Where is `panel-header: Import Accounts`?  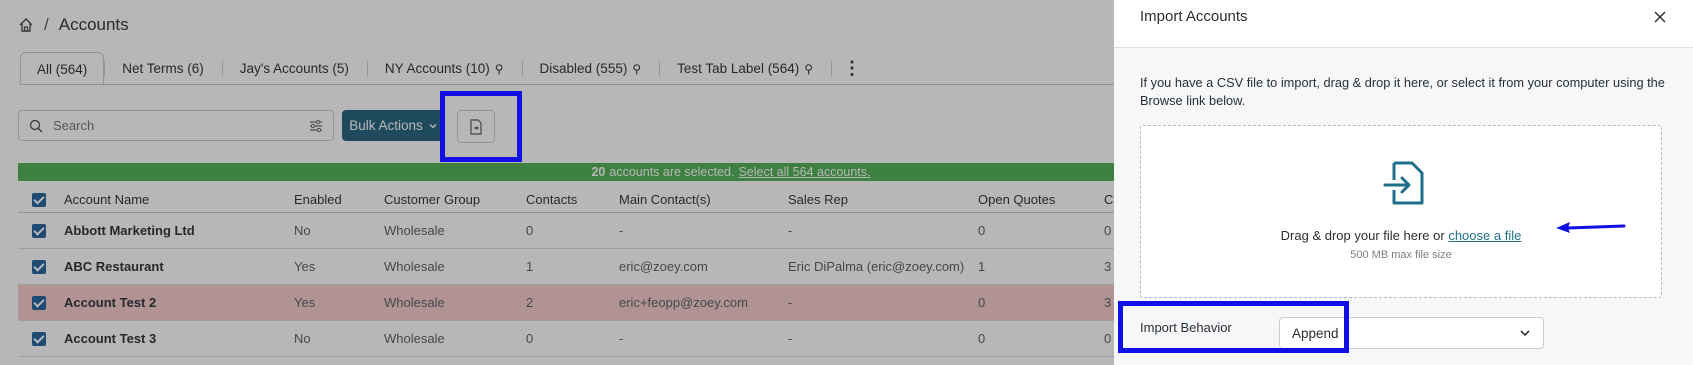 panel-header: Import Accounts is located at coordinates (1403, 24).